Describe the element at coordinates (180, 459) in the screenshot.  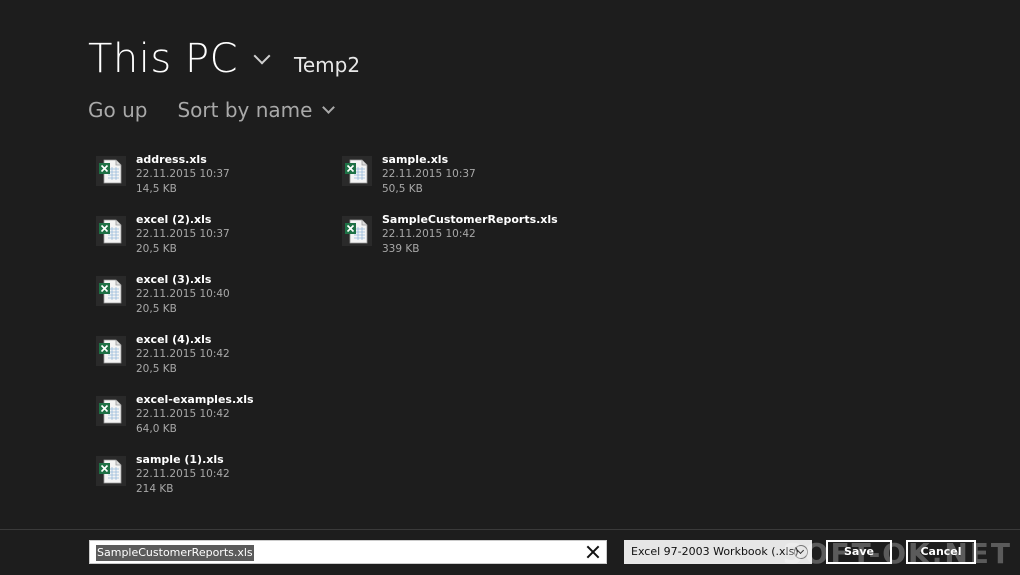
I see `file-name: sample (1).xls` at that location.